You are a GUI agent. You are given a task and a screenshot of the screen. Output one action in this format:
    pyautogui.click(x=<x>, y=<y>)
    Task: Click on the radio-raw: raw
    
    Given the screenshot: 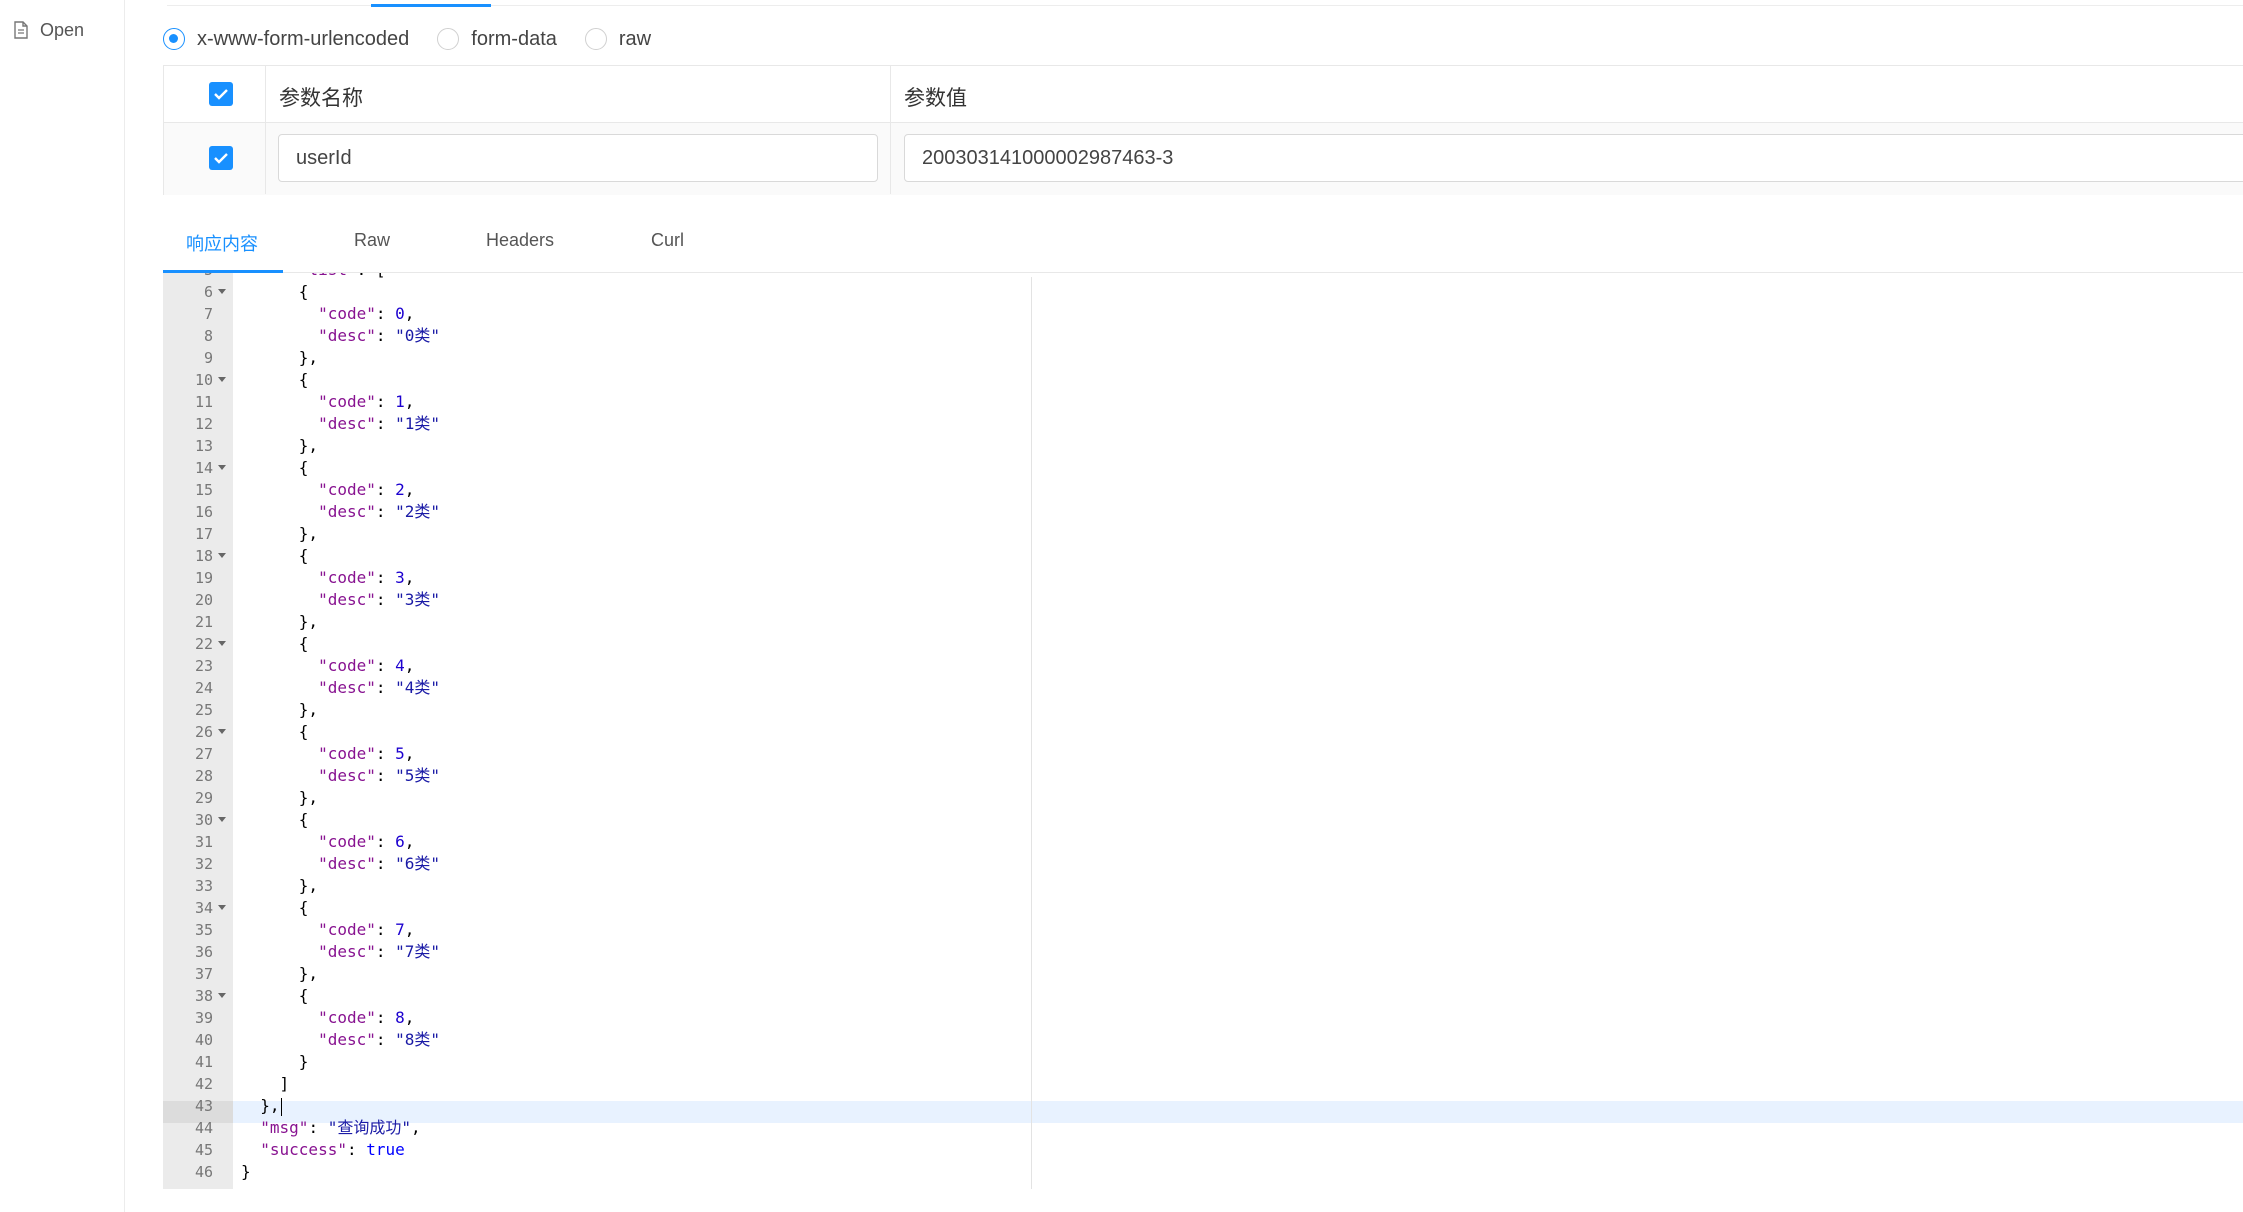 What is the action you would take?
    pyautogui.click(x=617, y=39)
    